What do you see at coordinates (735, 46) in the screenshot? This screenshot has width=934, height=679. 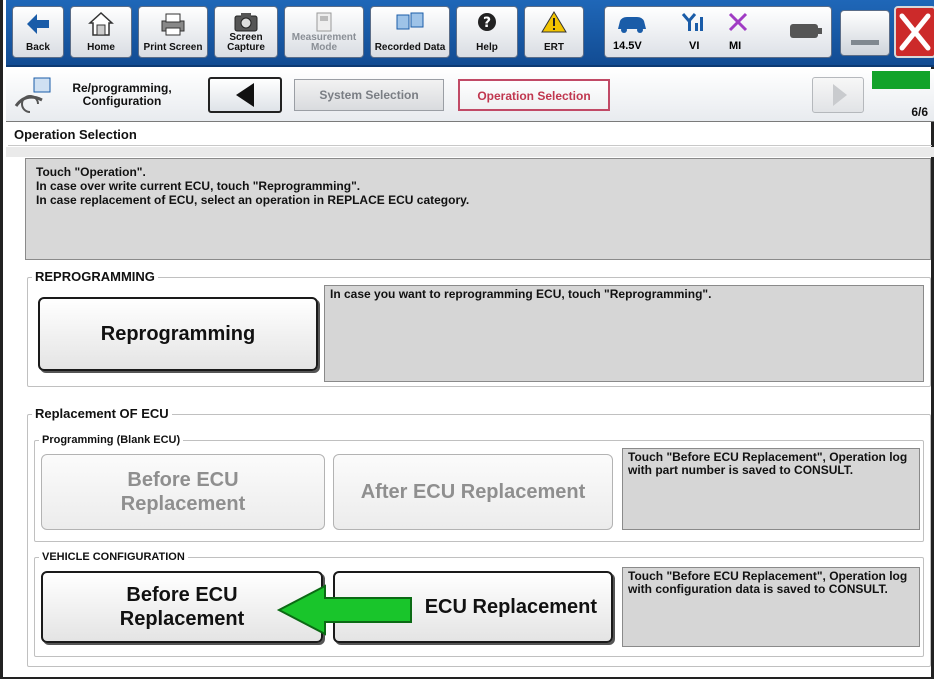 I see `mi-status: MI` at bounding box center [735, 46].